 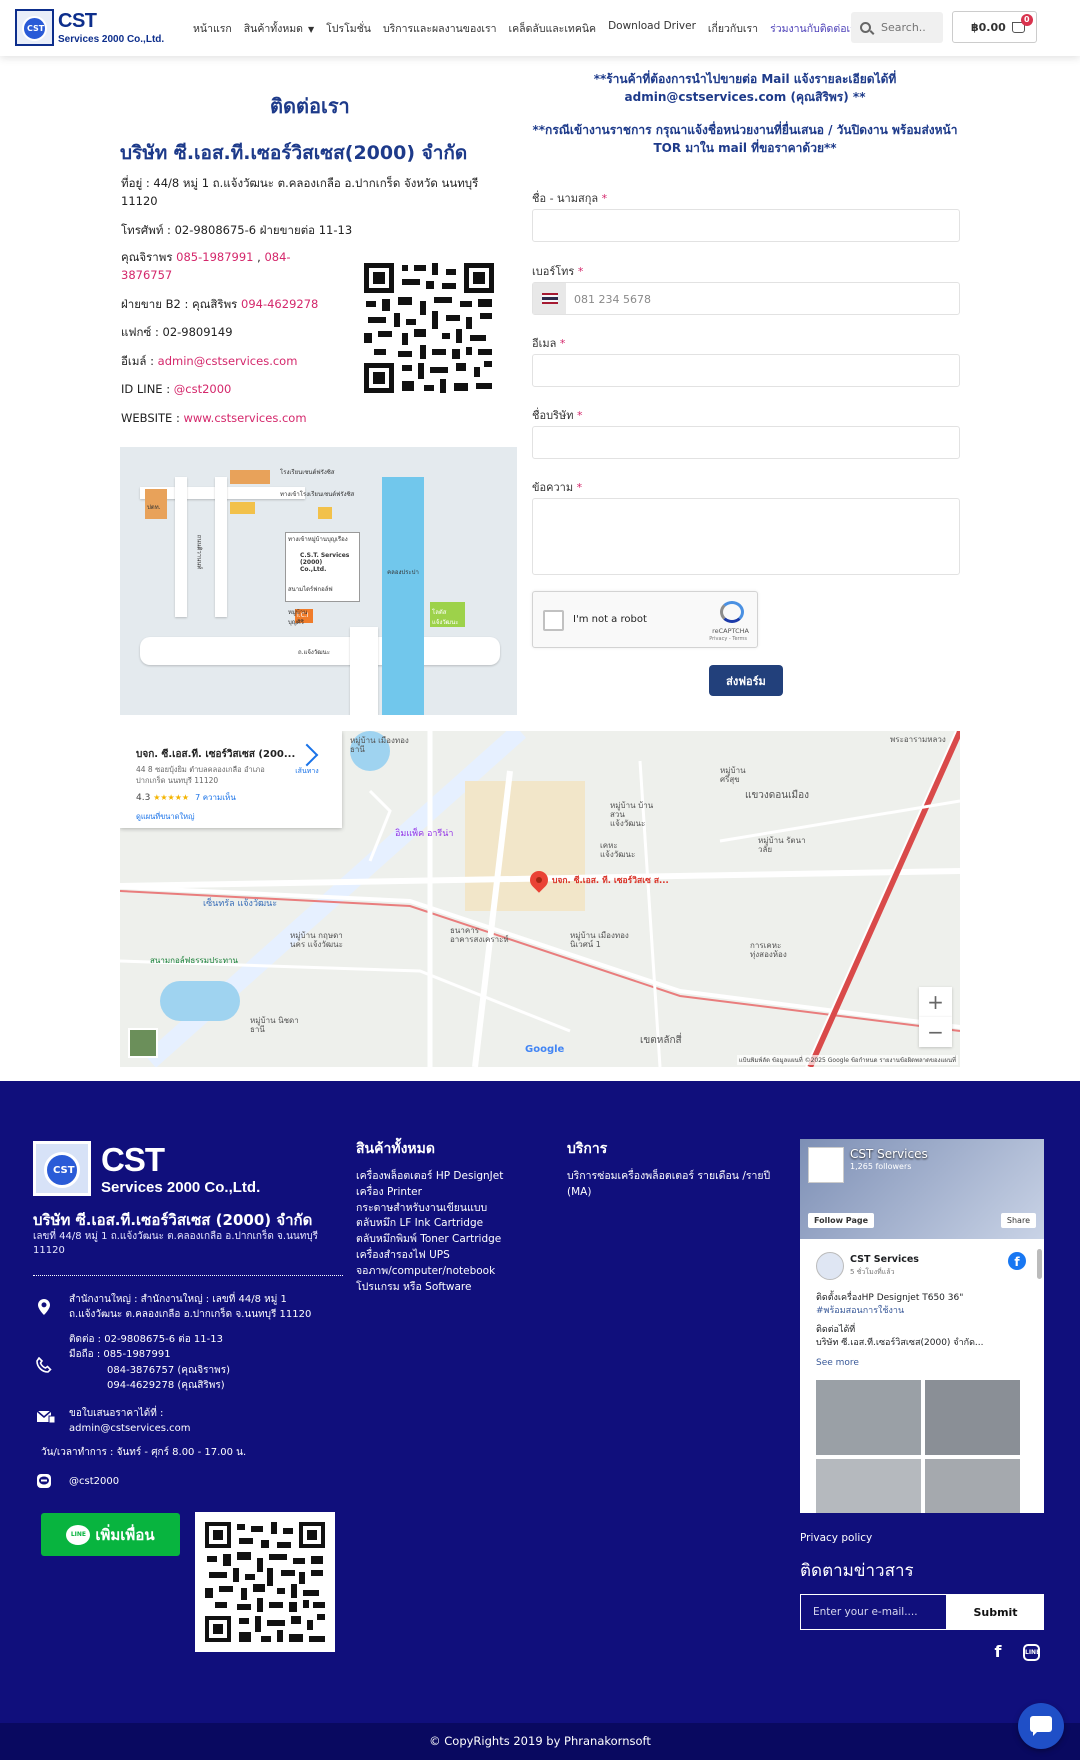 I want to click on services-heading: บริการ, so click(x=587, y=1149).